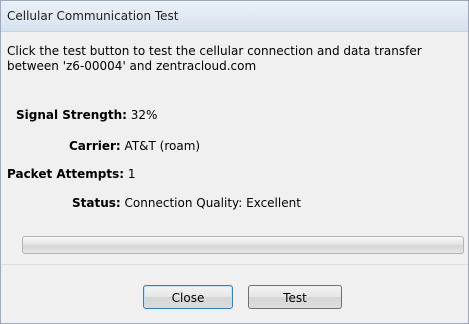 The width and height of the screenshot is (469, 324). What do you see at coordinates (243, 245) in the screenshot?
I see `progress-bar` at bounding box center [243, 245].